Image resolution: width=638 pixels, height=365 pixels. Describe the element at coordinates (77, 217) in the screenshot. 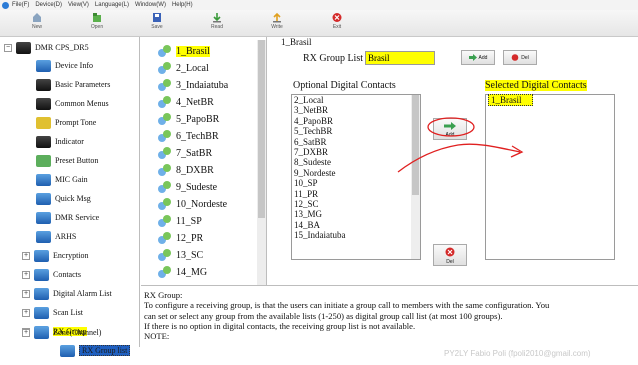

I see `tree-item-label: DMR Service` at that location.